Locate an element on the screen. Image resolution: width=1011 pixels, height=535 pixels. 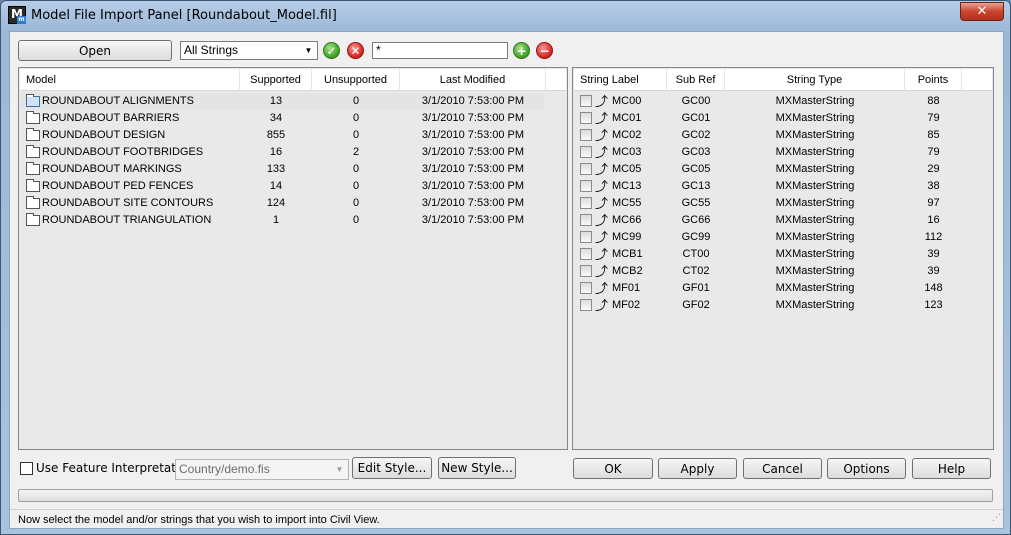
progress-bar is located at coordinates (505, 495).